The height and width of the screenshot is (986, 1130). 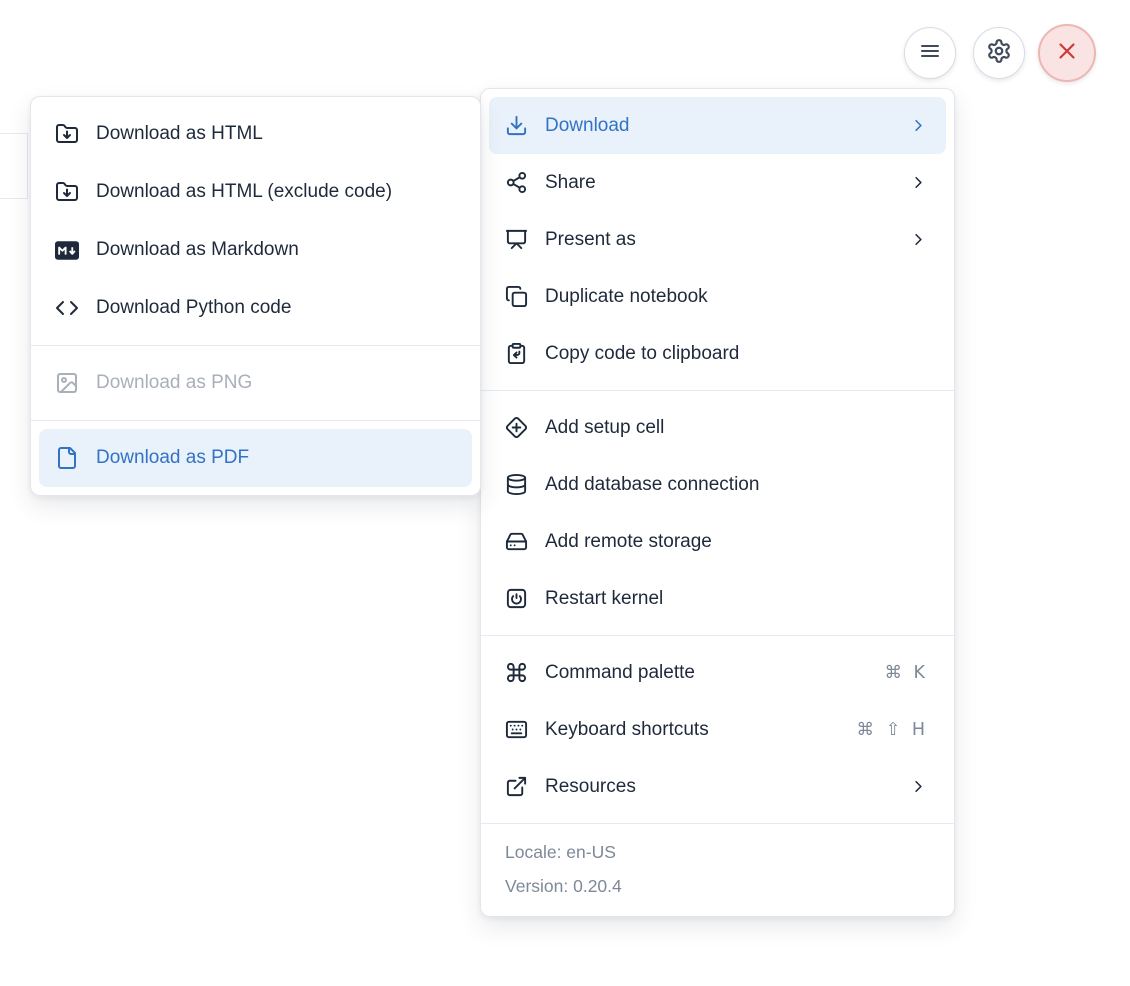 I want to click on menu-item-label: Duplicate notebook, so click(x=626, y=296).